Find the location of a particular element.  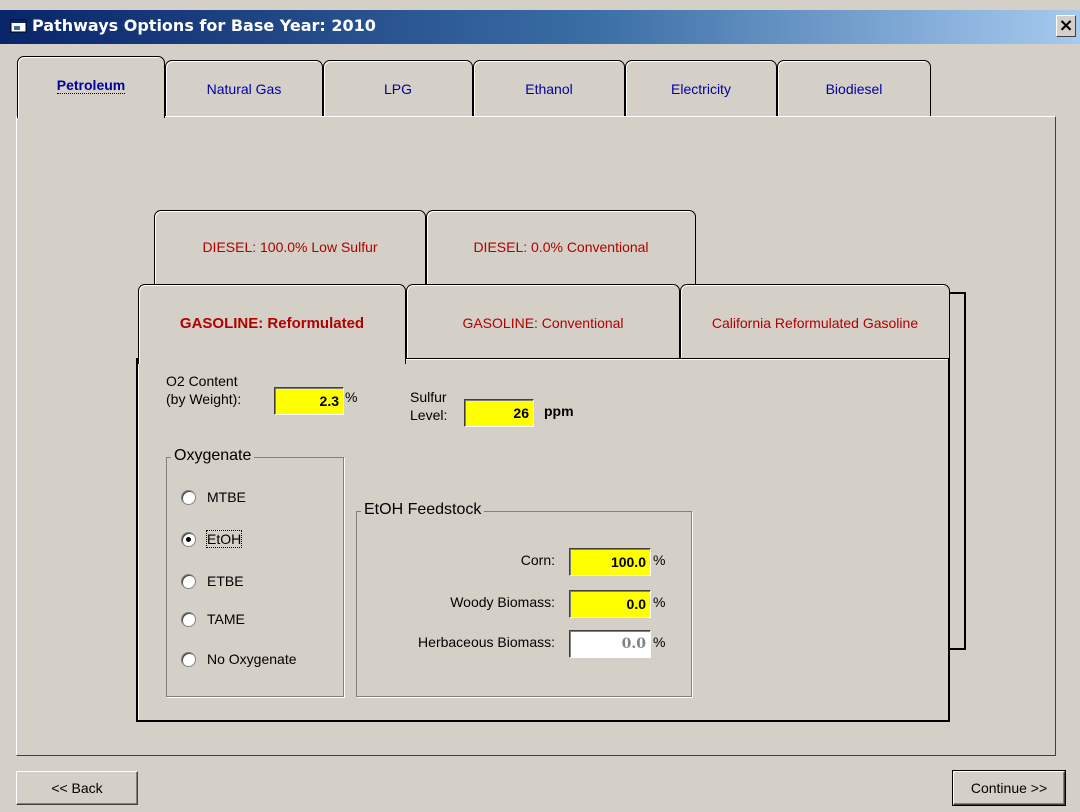

sulfur-unit: ppm is located at coordinates (559, 411).